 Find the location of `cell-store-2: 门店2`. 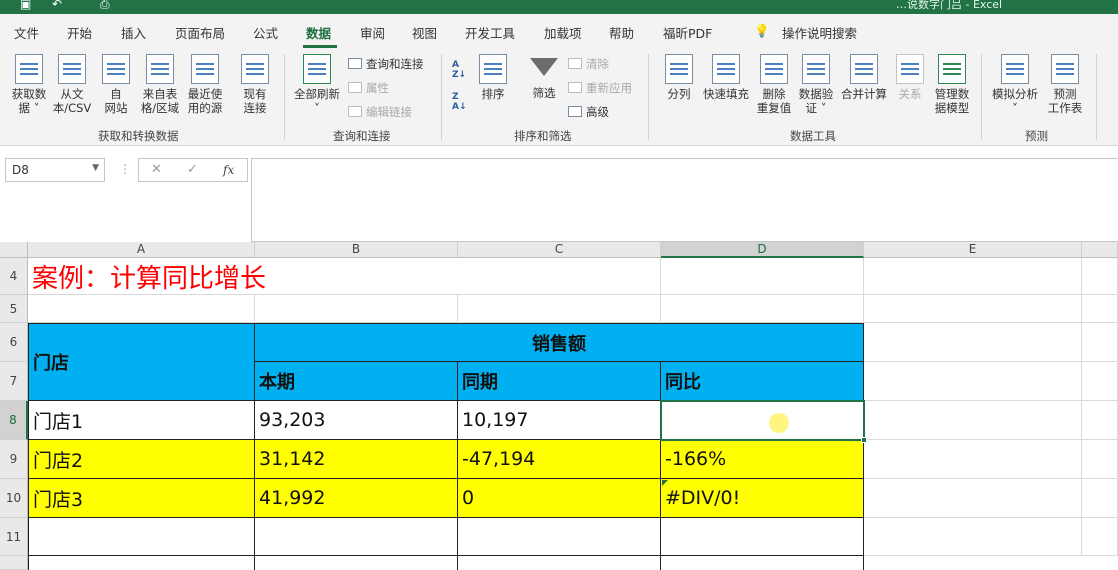

cell-store-2: 门店2 is located at coordinates (141, 459).